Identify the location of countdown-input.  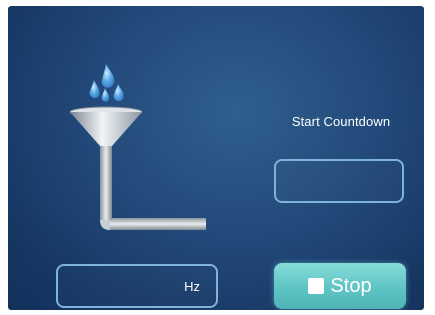
(339, 181).